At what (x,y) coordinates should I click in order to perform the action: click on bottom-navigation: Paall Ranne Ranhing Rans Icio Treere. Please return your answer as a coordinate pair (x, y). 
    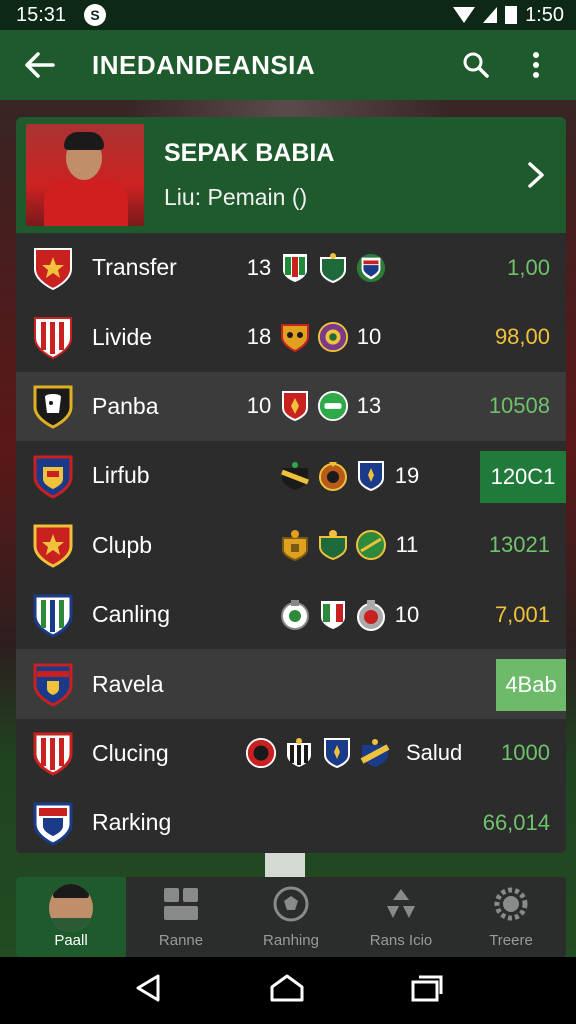
    Looking at the image, I should click on (291, 917).